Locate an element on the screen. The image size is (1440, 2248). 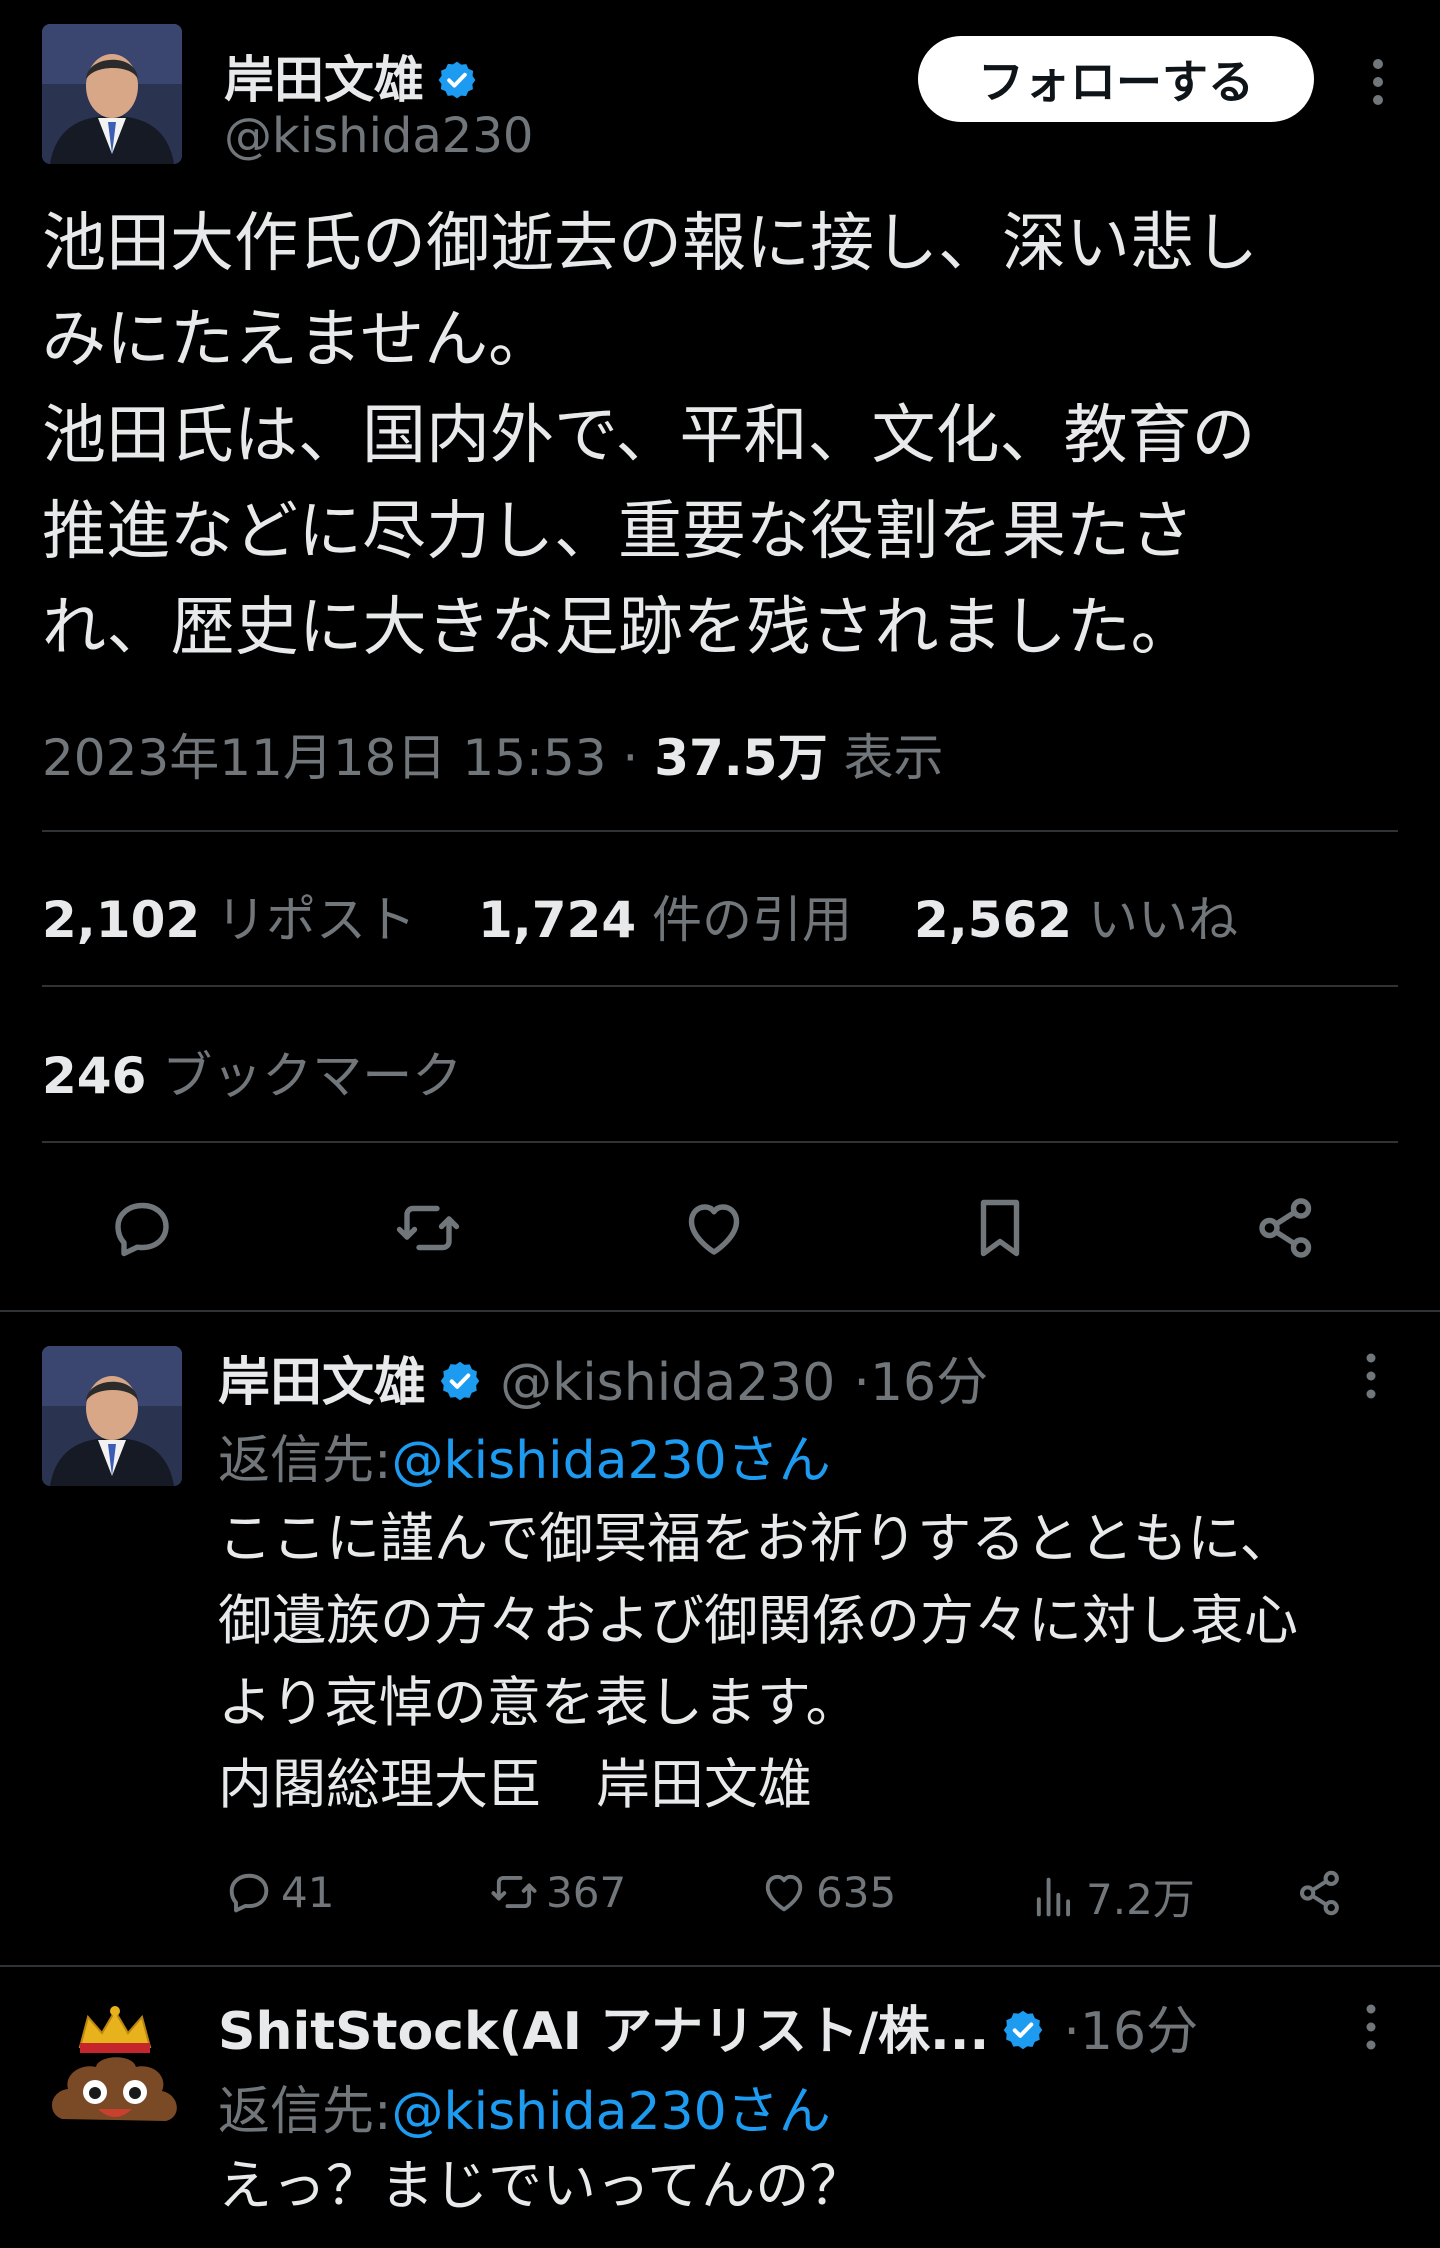
bookmarks-label: ブックマーク is located at coordinates (312, 1076).